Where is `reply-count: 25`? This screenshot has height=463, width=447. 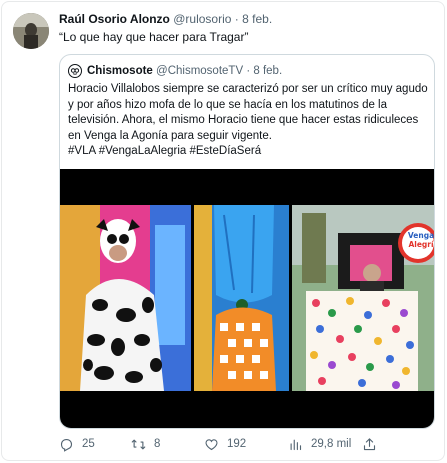
reply-count: 25 is located at coordinates (88, 444).